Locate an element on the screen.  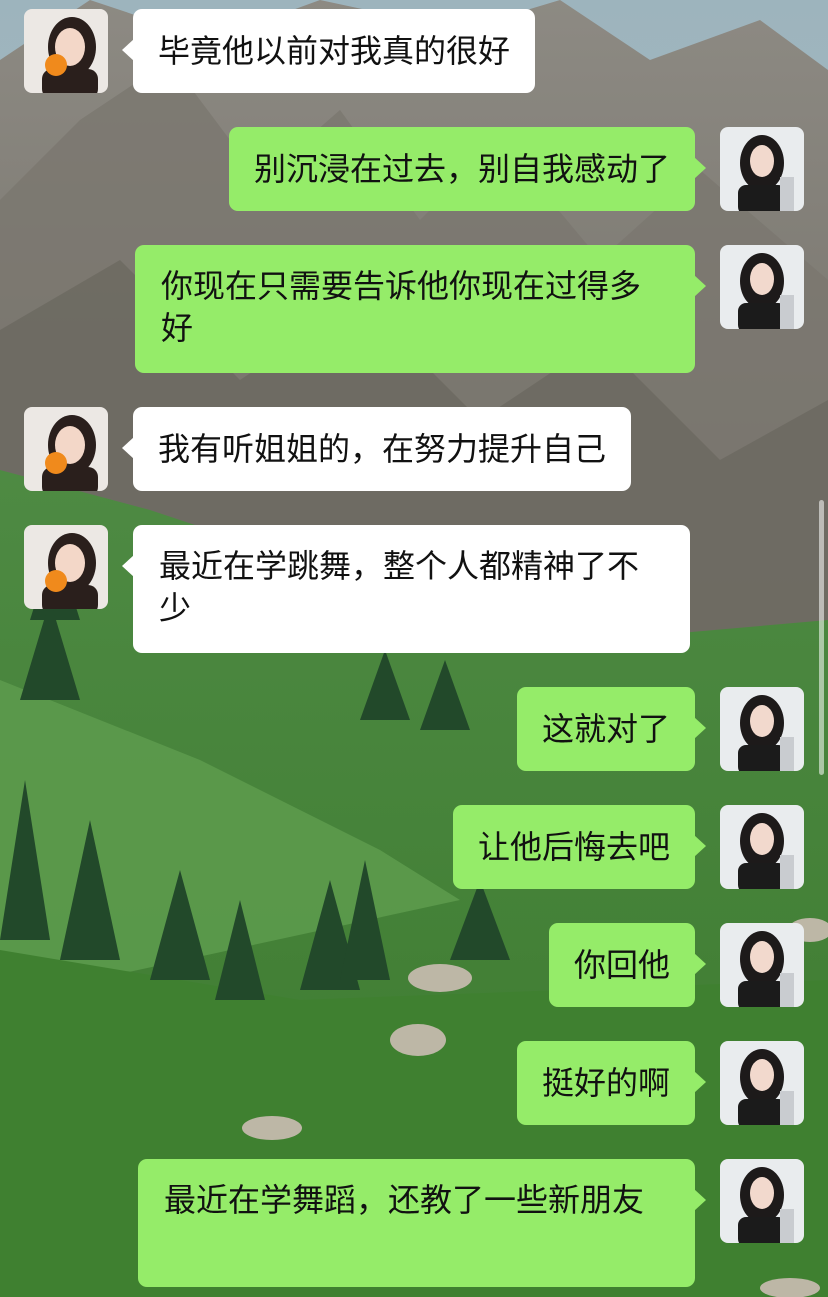
message-text: 毕竟他以前对我真的很好 is located at coordinates (334, 51).